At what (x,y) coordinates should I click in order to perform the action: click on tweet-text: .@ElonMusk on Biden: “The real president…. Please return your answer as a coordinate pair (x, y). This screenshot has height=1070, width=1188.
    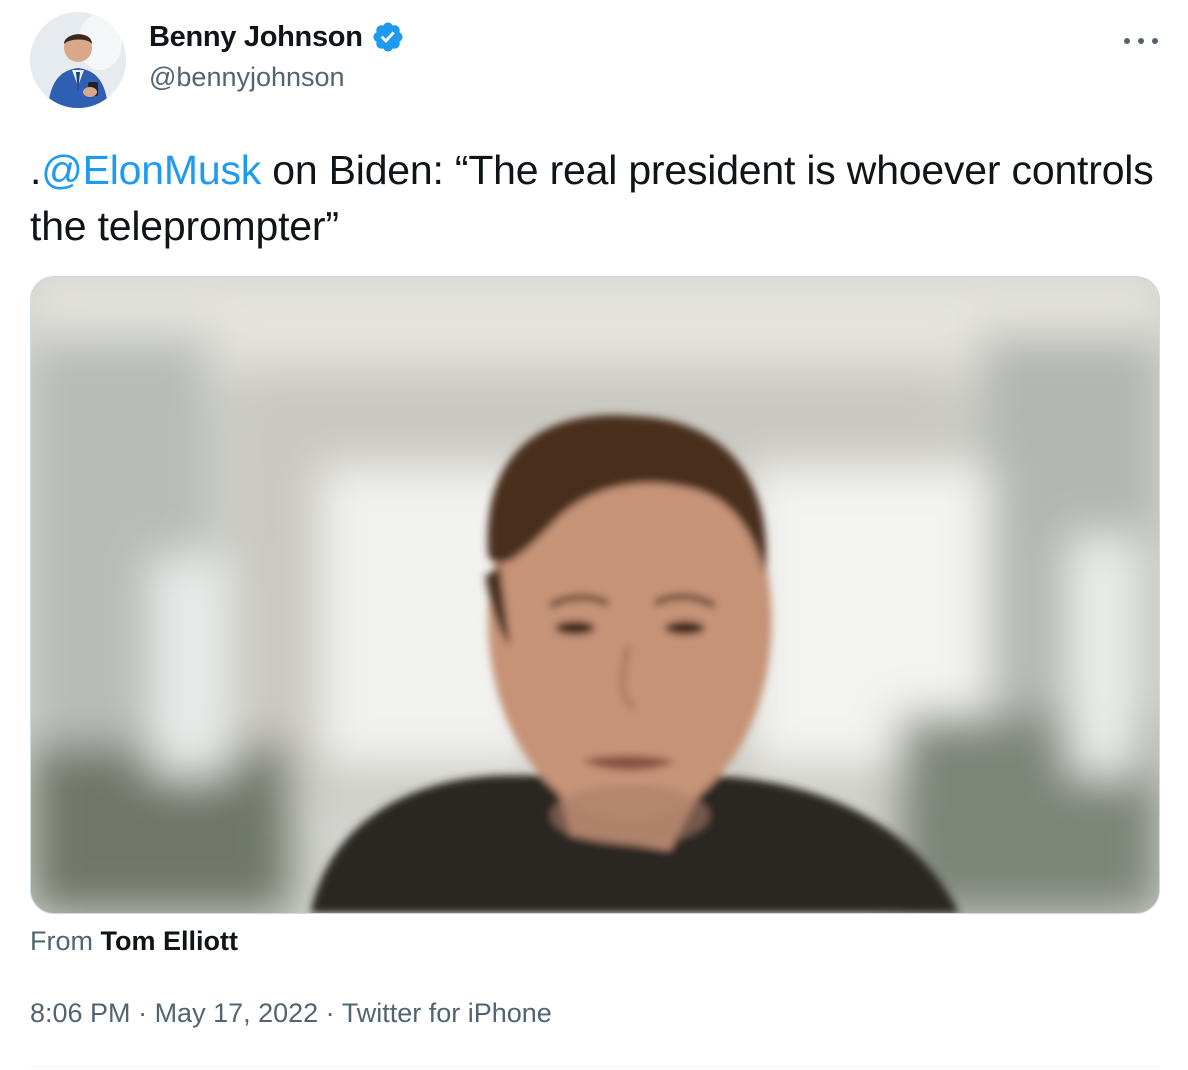
    Looking at the image, I should click on (595, 198).